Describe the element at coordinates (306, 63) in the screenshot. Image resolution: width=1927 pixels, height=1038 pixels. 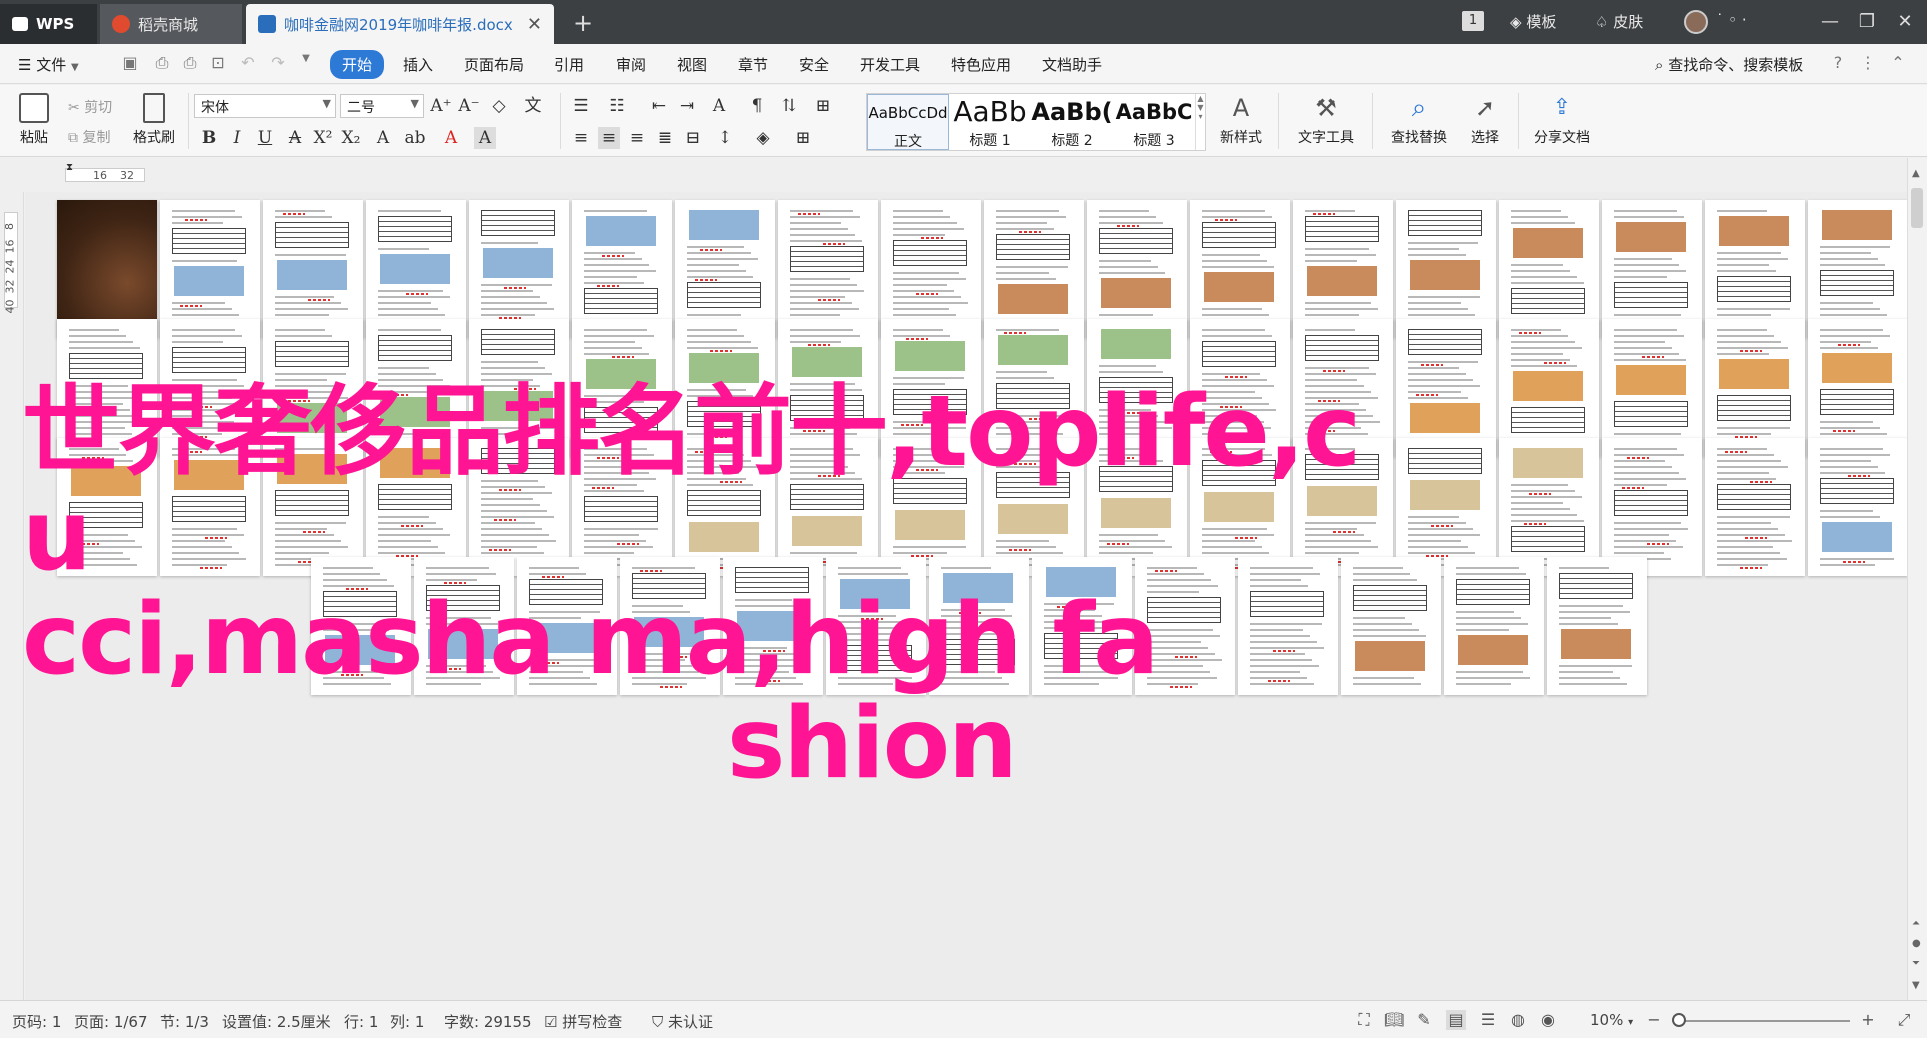
I see `quick-access-more-icon: ▼` at that location.